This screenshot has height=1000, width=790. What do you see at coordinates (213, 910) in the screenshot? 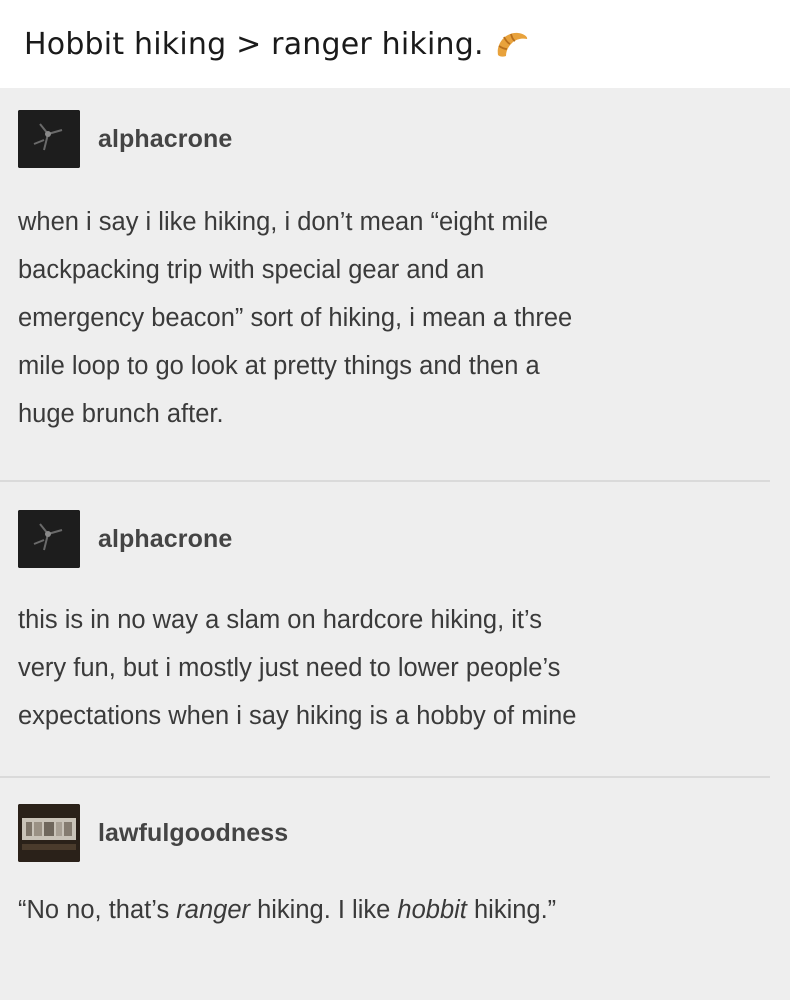
I see `body-emphasis: ranger` at bounding box center [213, 910].